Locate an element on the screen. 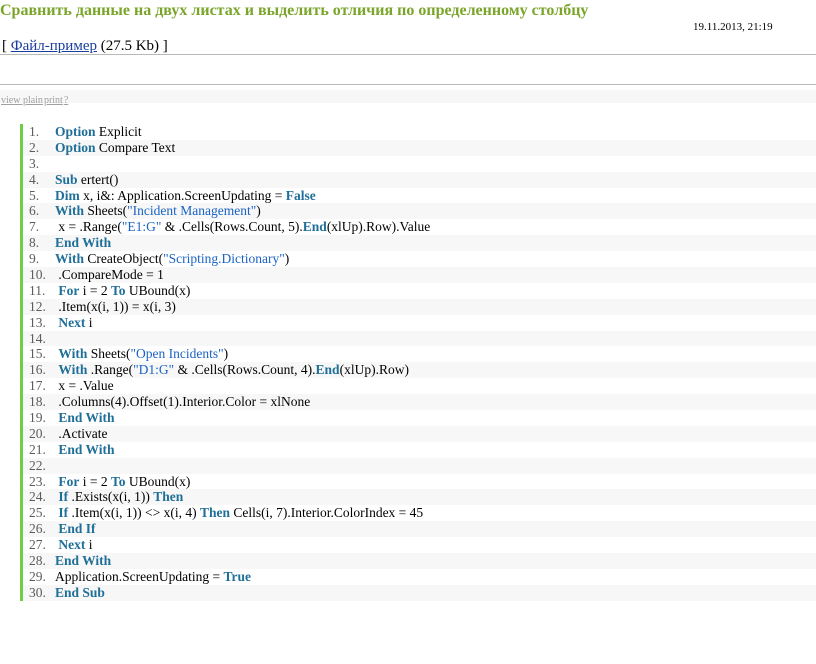  line-number: 26. is located at coordinates (37, 529).